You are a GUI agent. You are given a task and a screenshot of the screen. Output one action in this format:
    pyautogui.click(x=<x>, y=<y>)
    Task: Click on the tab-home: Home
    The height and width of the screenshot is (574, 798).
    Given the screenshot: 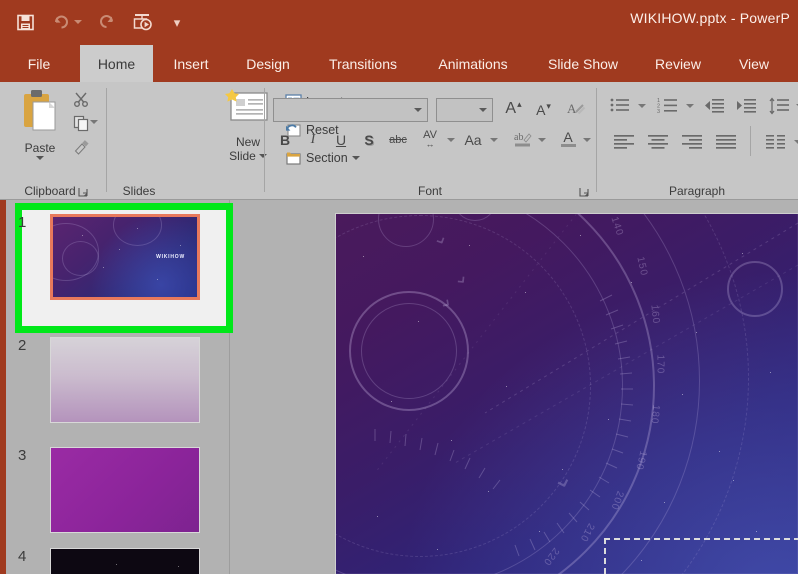 What is the action you would take?
    pyautogui.click(x=116, y=63)
    